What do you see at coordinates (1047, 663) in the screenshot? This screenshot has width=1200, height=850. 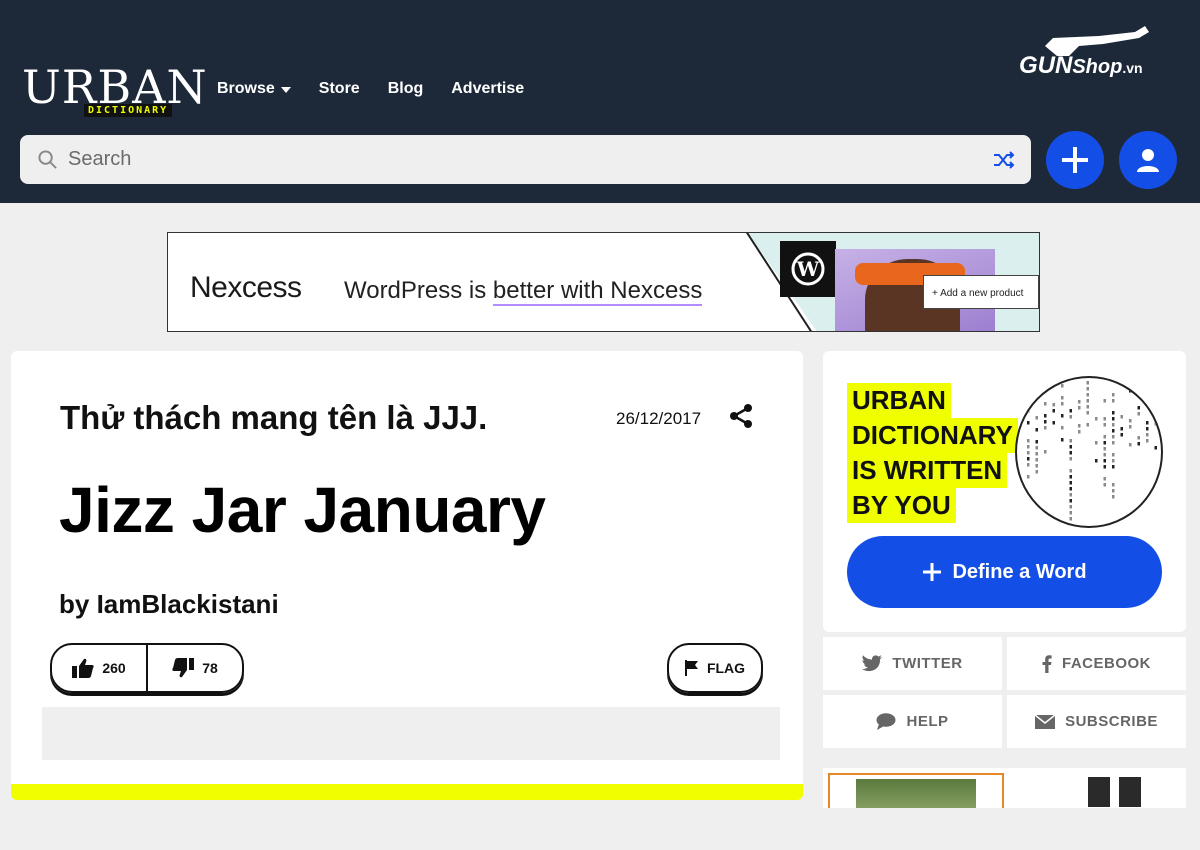 I see `facebook-icon` at bounding box center [1047, 663].